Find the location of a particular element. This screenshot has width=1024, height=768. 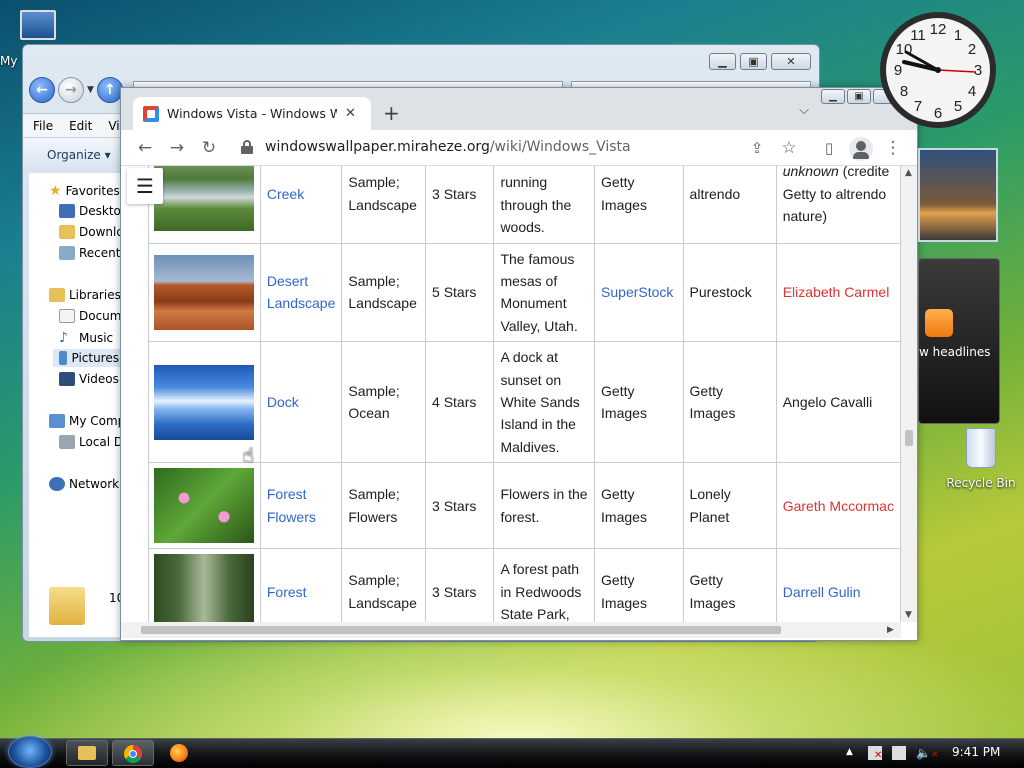

downloads-folder-icon is located at coordinates (67, 232).